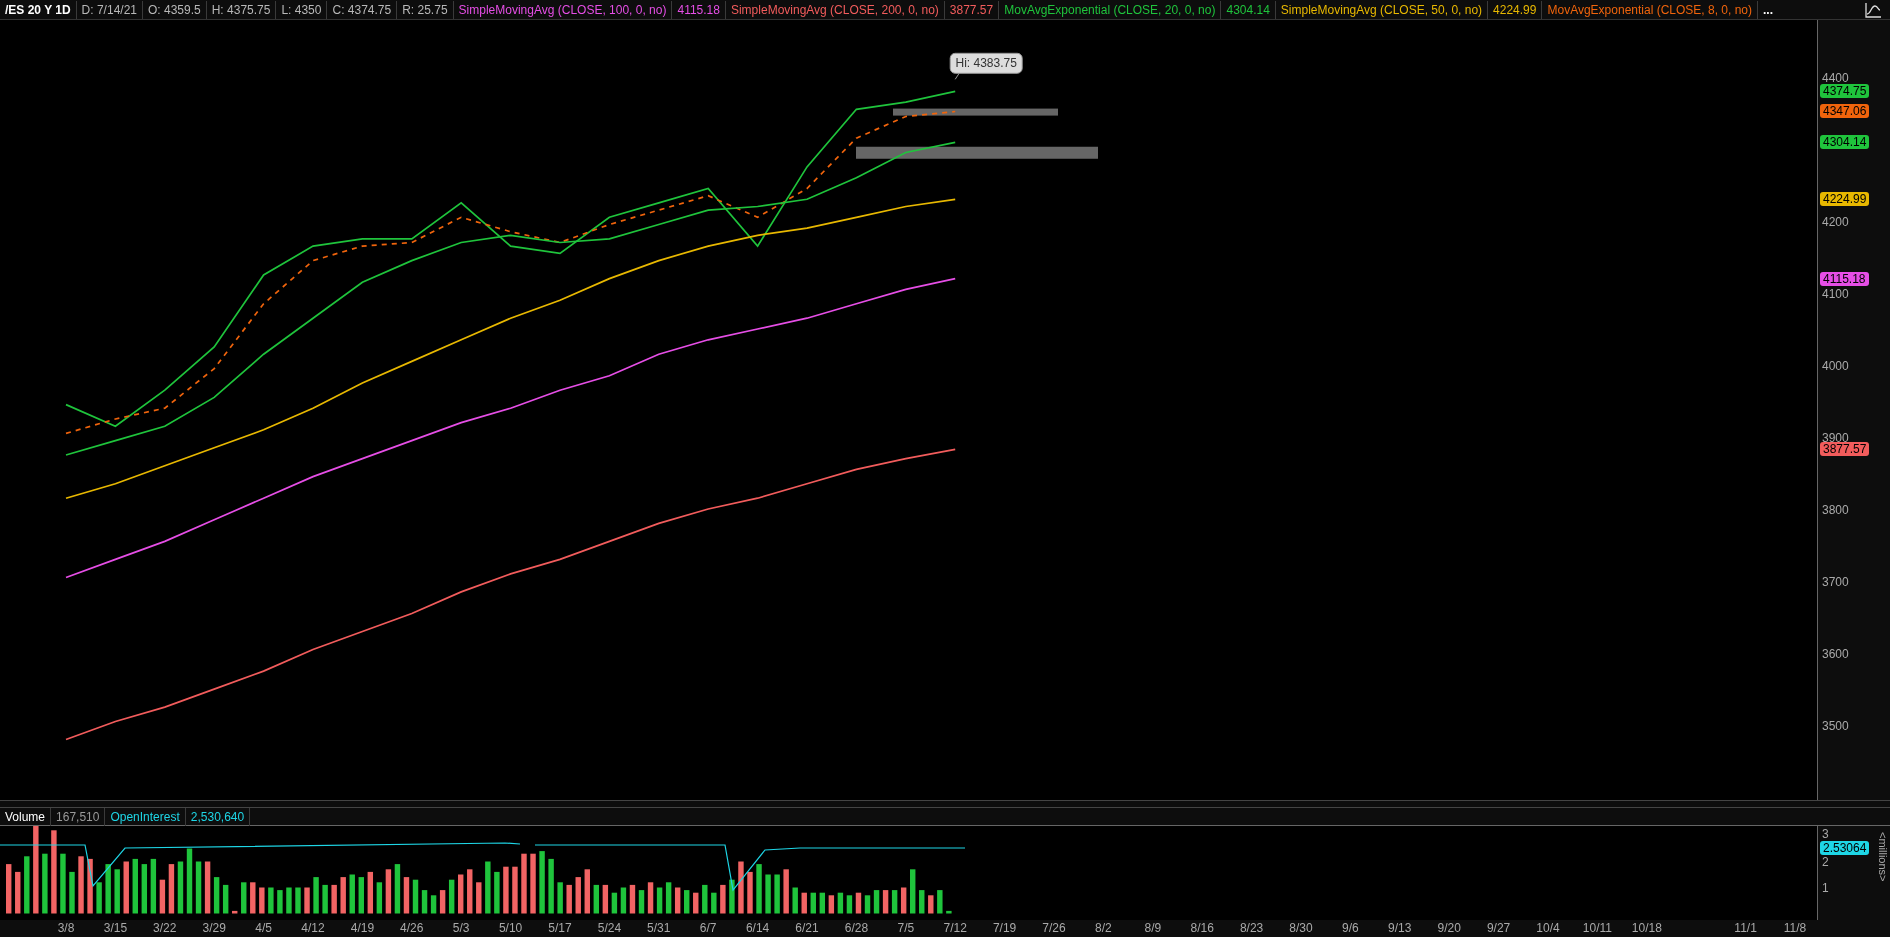 The image size is (1890, 937). What do you see at coordinates (1835, 78) in the screenshot?
I see `axis-tick-label: 4400` at bounding box center [1835, 78].